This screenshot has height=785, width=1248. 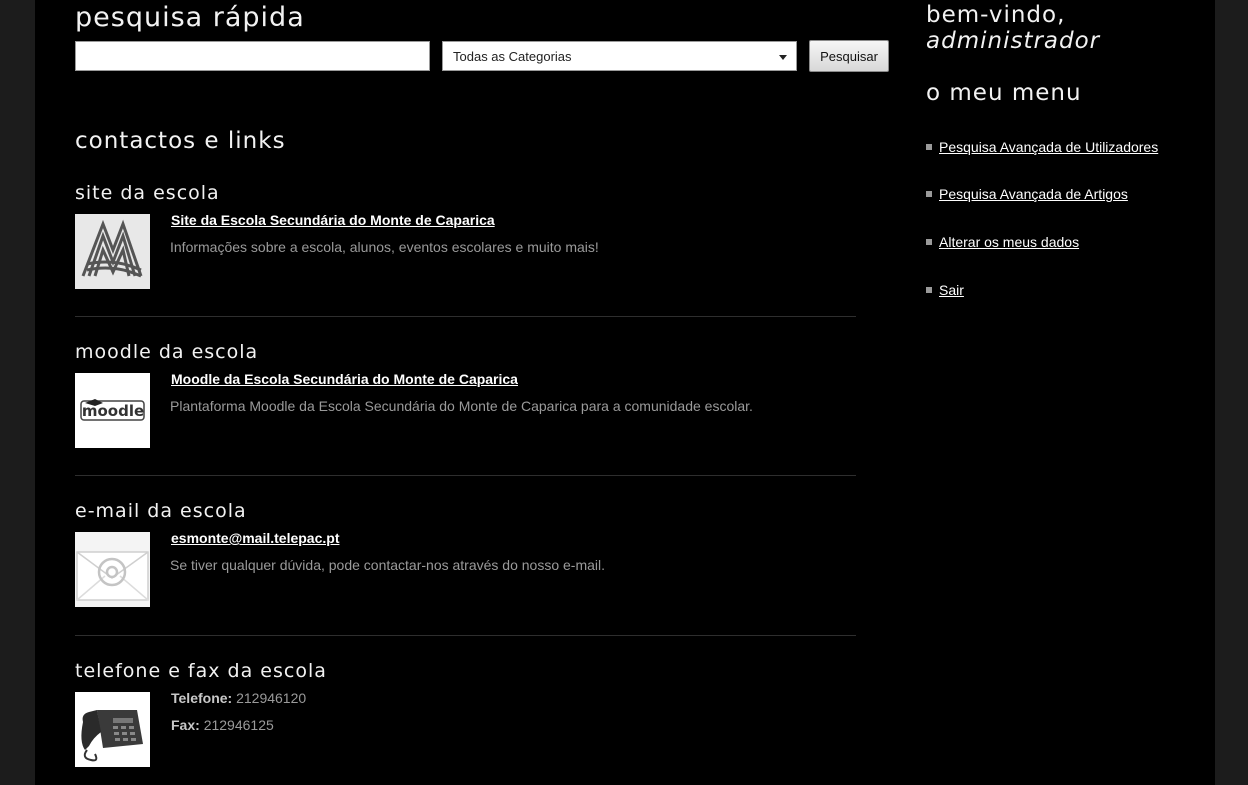 What do you see at coordinates (201, 671) in the screenshot?
I see `item-title: telefone e fax da escola` at bounding box center [201, 671].